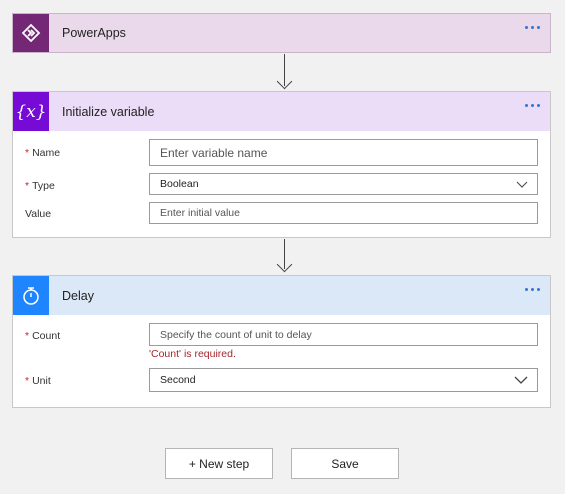 Image resolution: width=565 pixels, height=494 pixels. Describe the element at coordinates (343, 152) in the screenshot. I see `variable-name-input: Enter variable name` at that location.